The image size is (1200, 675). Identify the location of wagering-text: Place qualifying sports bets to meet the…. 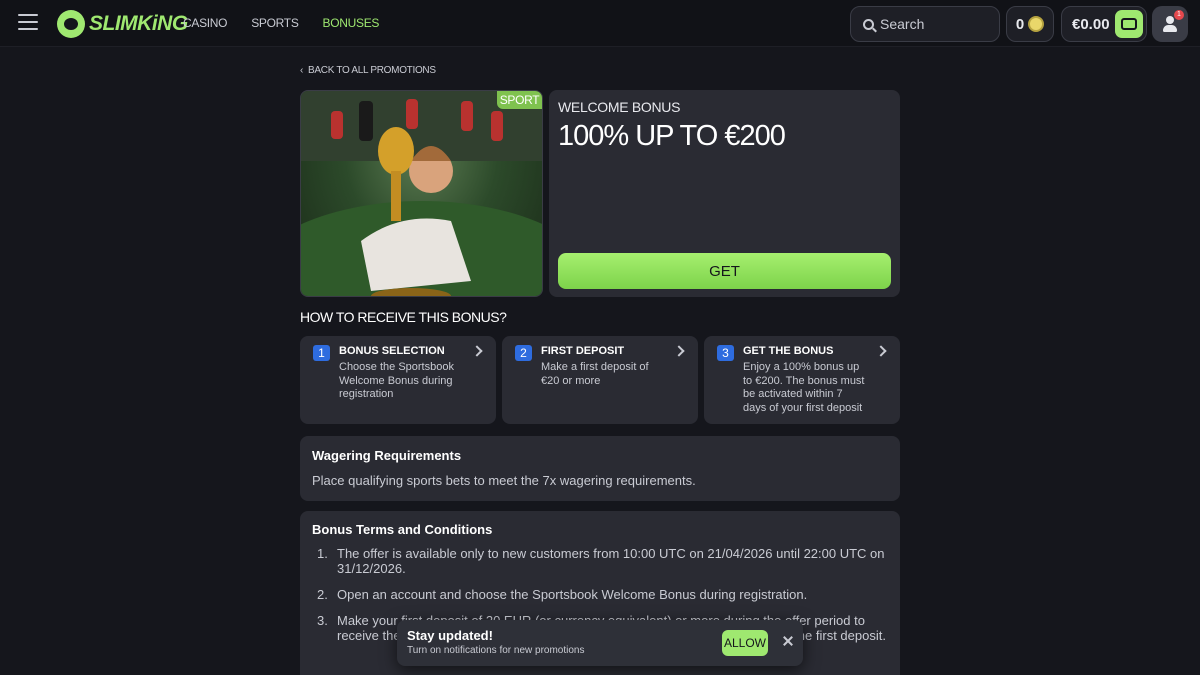
(504, 480).